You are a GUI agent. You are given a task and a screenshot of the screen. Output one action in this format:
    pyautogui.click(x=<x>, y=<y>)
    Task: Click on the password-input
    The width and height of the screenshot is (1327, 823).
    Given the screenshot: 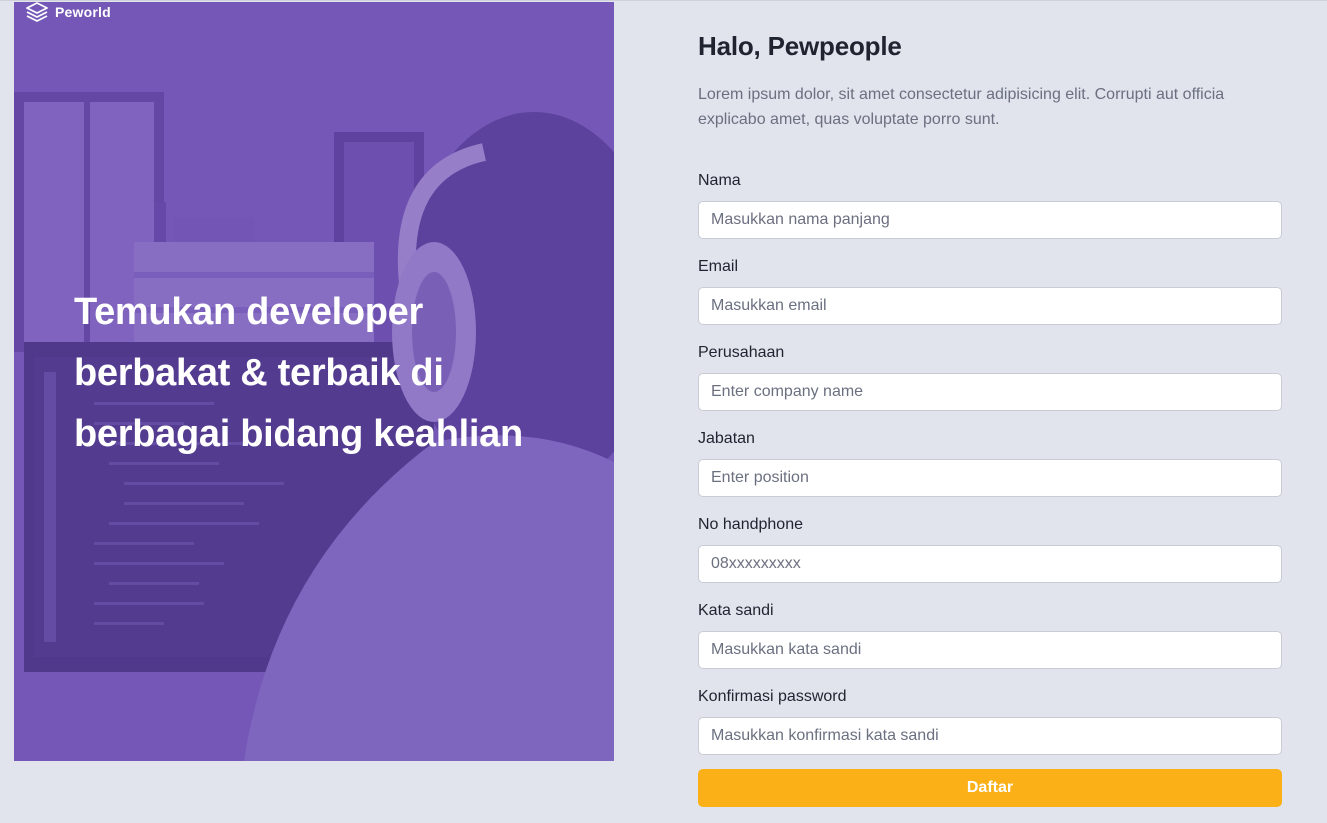 What is the action you would take?
    pyautogui.click(x=990, y=650)
    